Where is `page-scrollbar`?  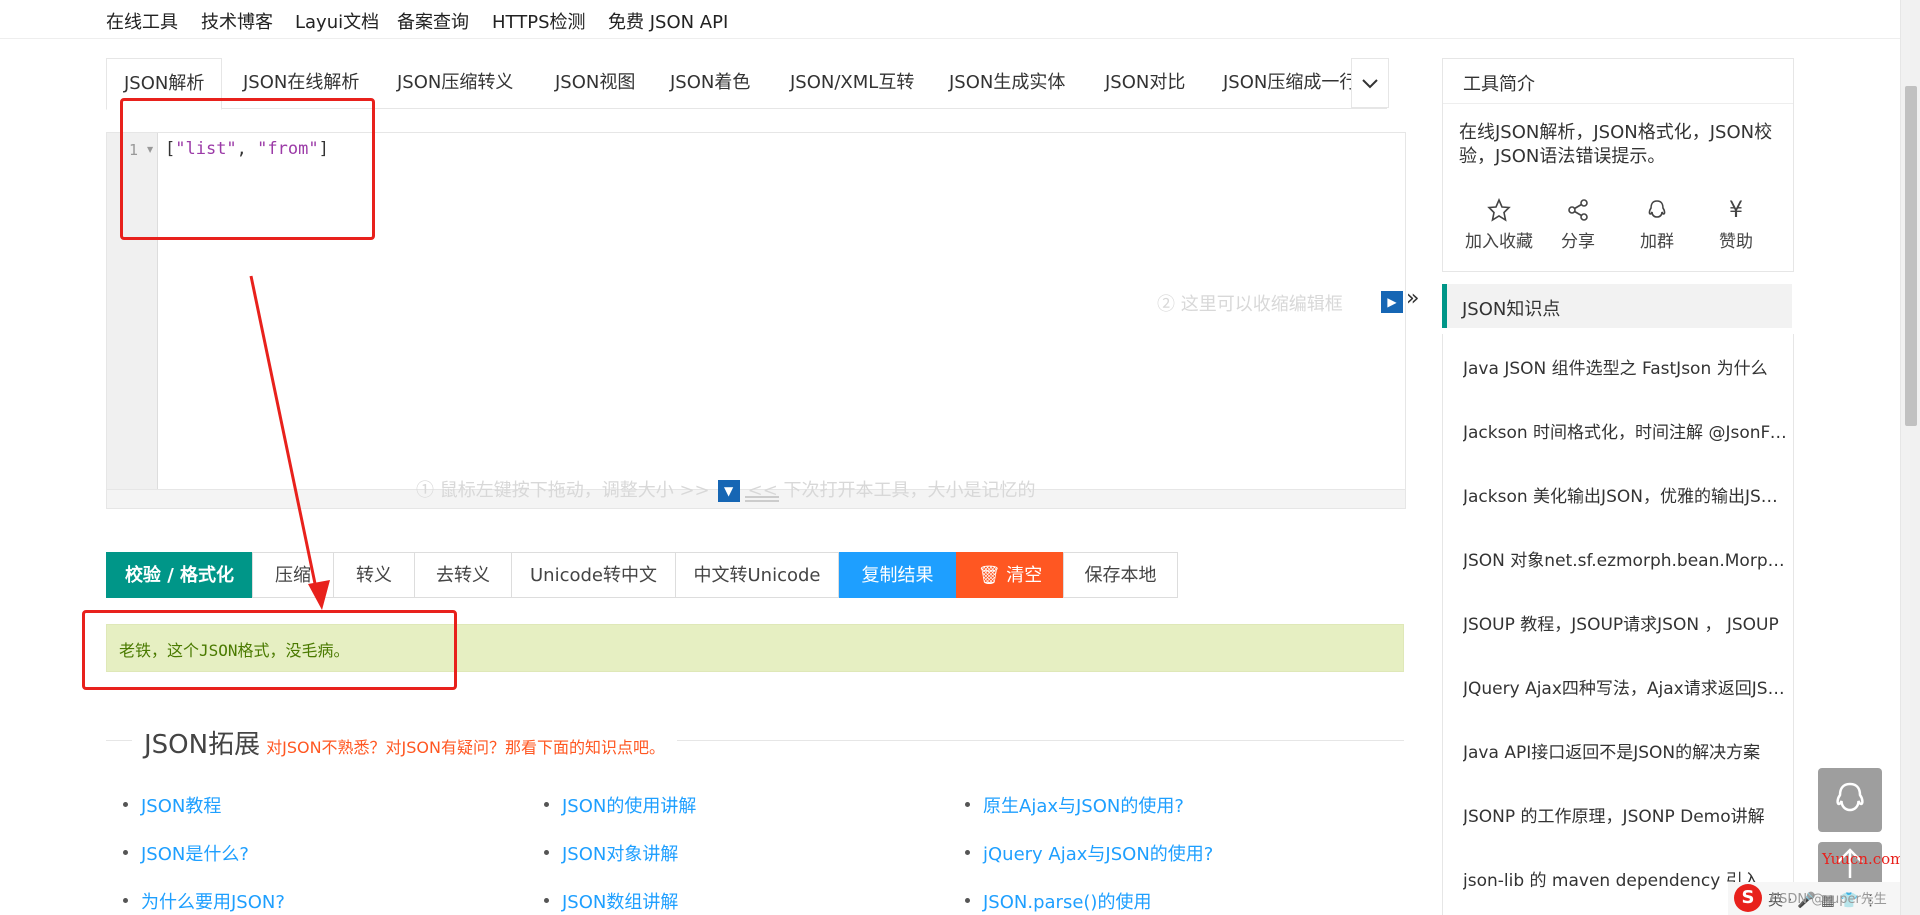
page-scrollbar is located at coordinates (1910, 457).